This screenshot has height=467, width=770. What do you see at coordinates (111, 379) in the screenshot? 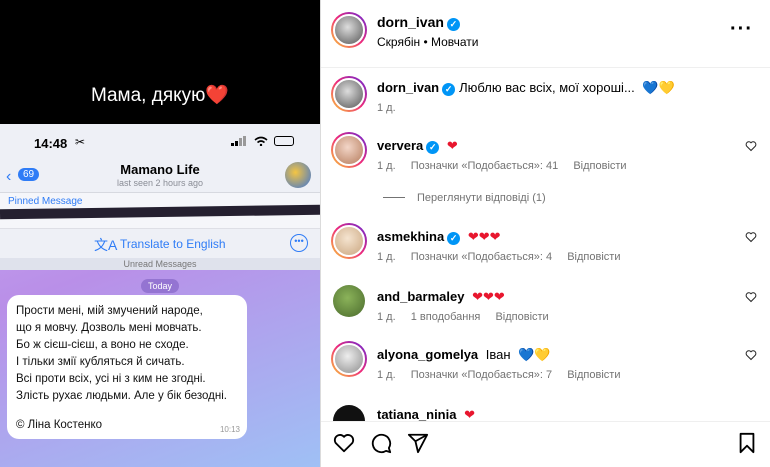
I see `poem-line: Всі проти всіх, усі ні з ким не згодні.` at bounding box center [111, 379].